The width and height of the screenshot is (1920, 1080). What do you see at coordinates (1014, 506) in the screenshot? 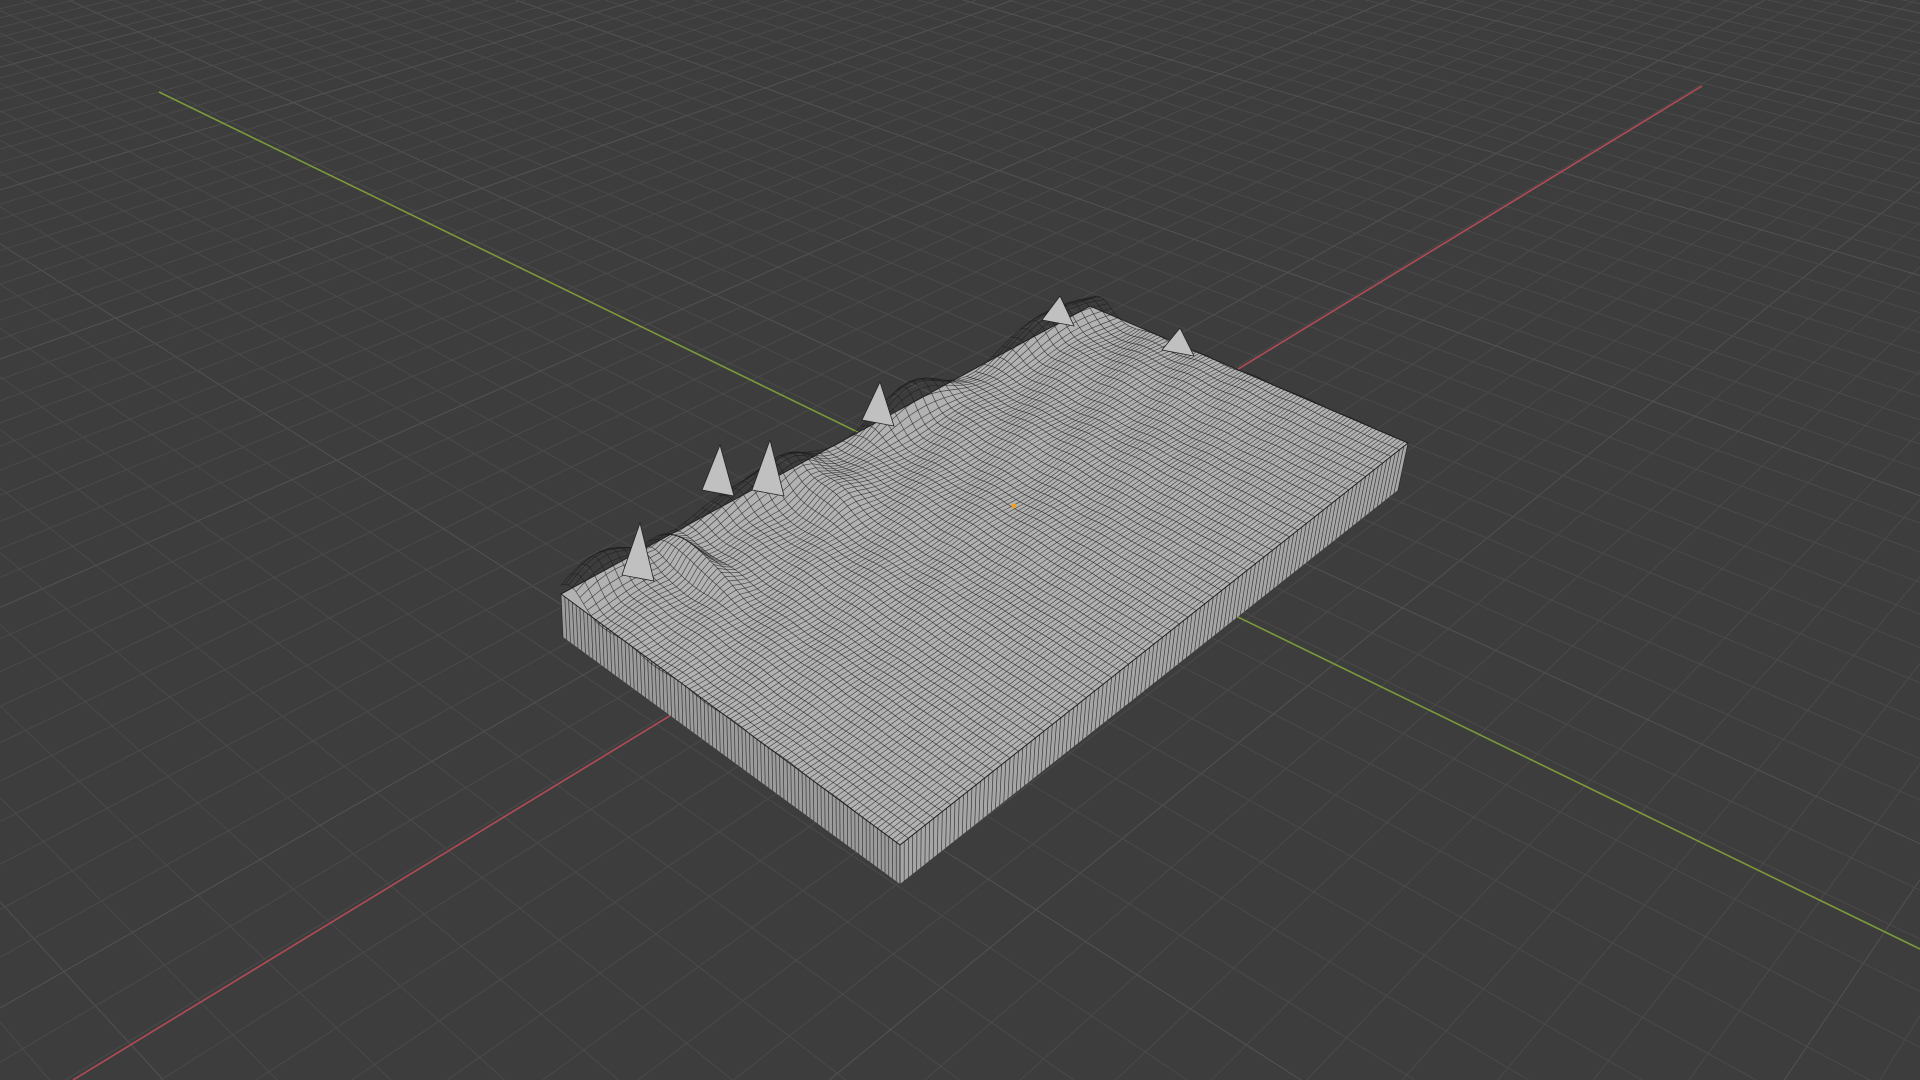
I see `object-origin-icon` at bounding box center [1014, 506].